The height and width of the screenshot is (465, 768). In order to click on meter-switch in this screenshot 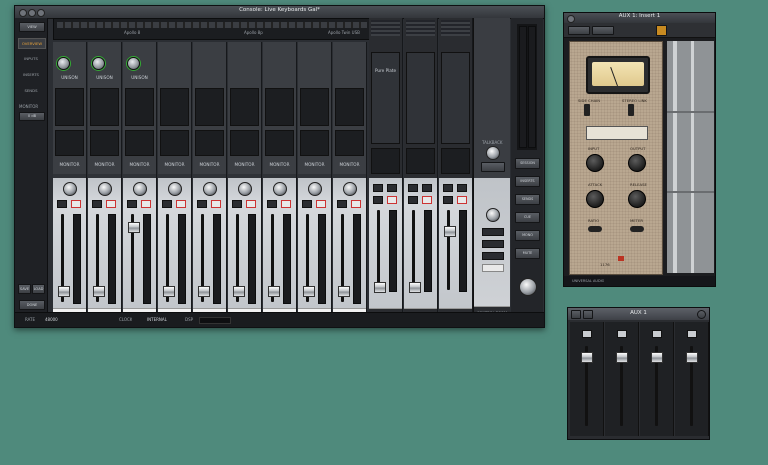, I will do `click(637, 229)`.